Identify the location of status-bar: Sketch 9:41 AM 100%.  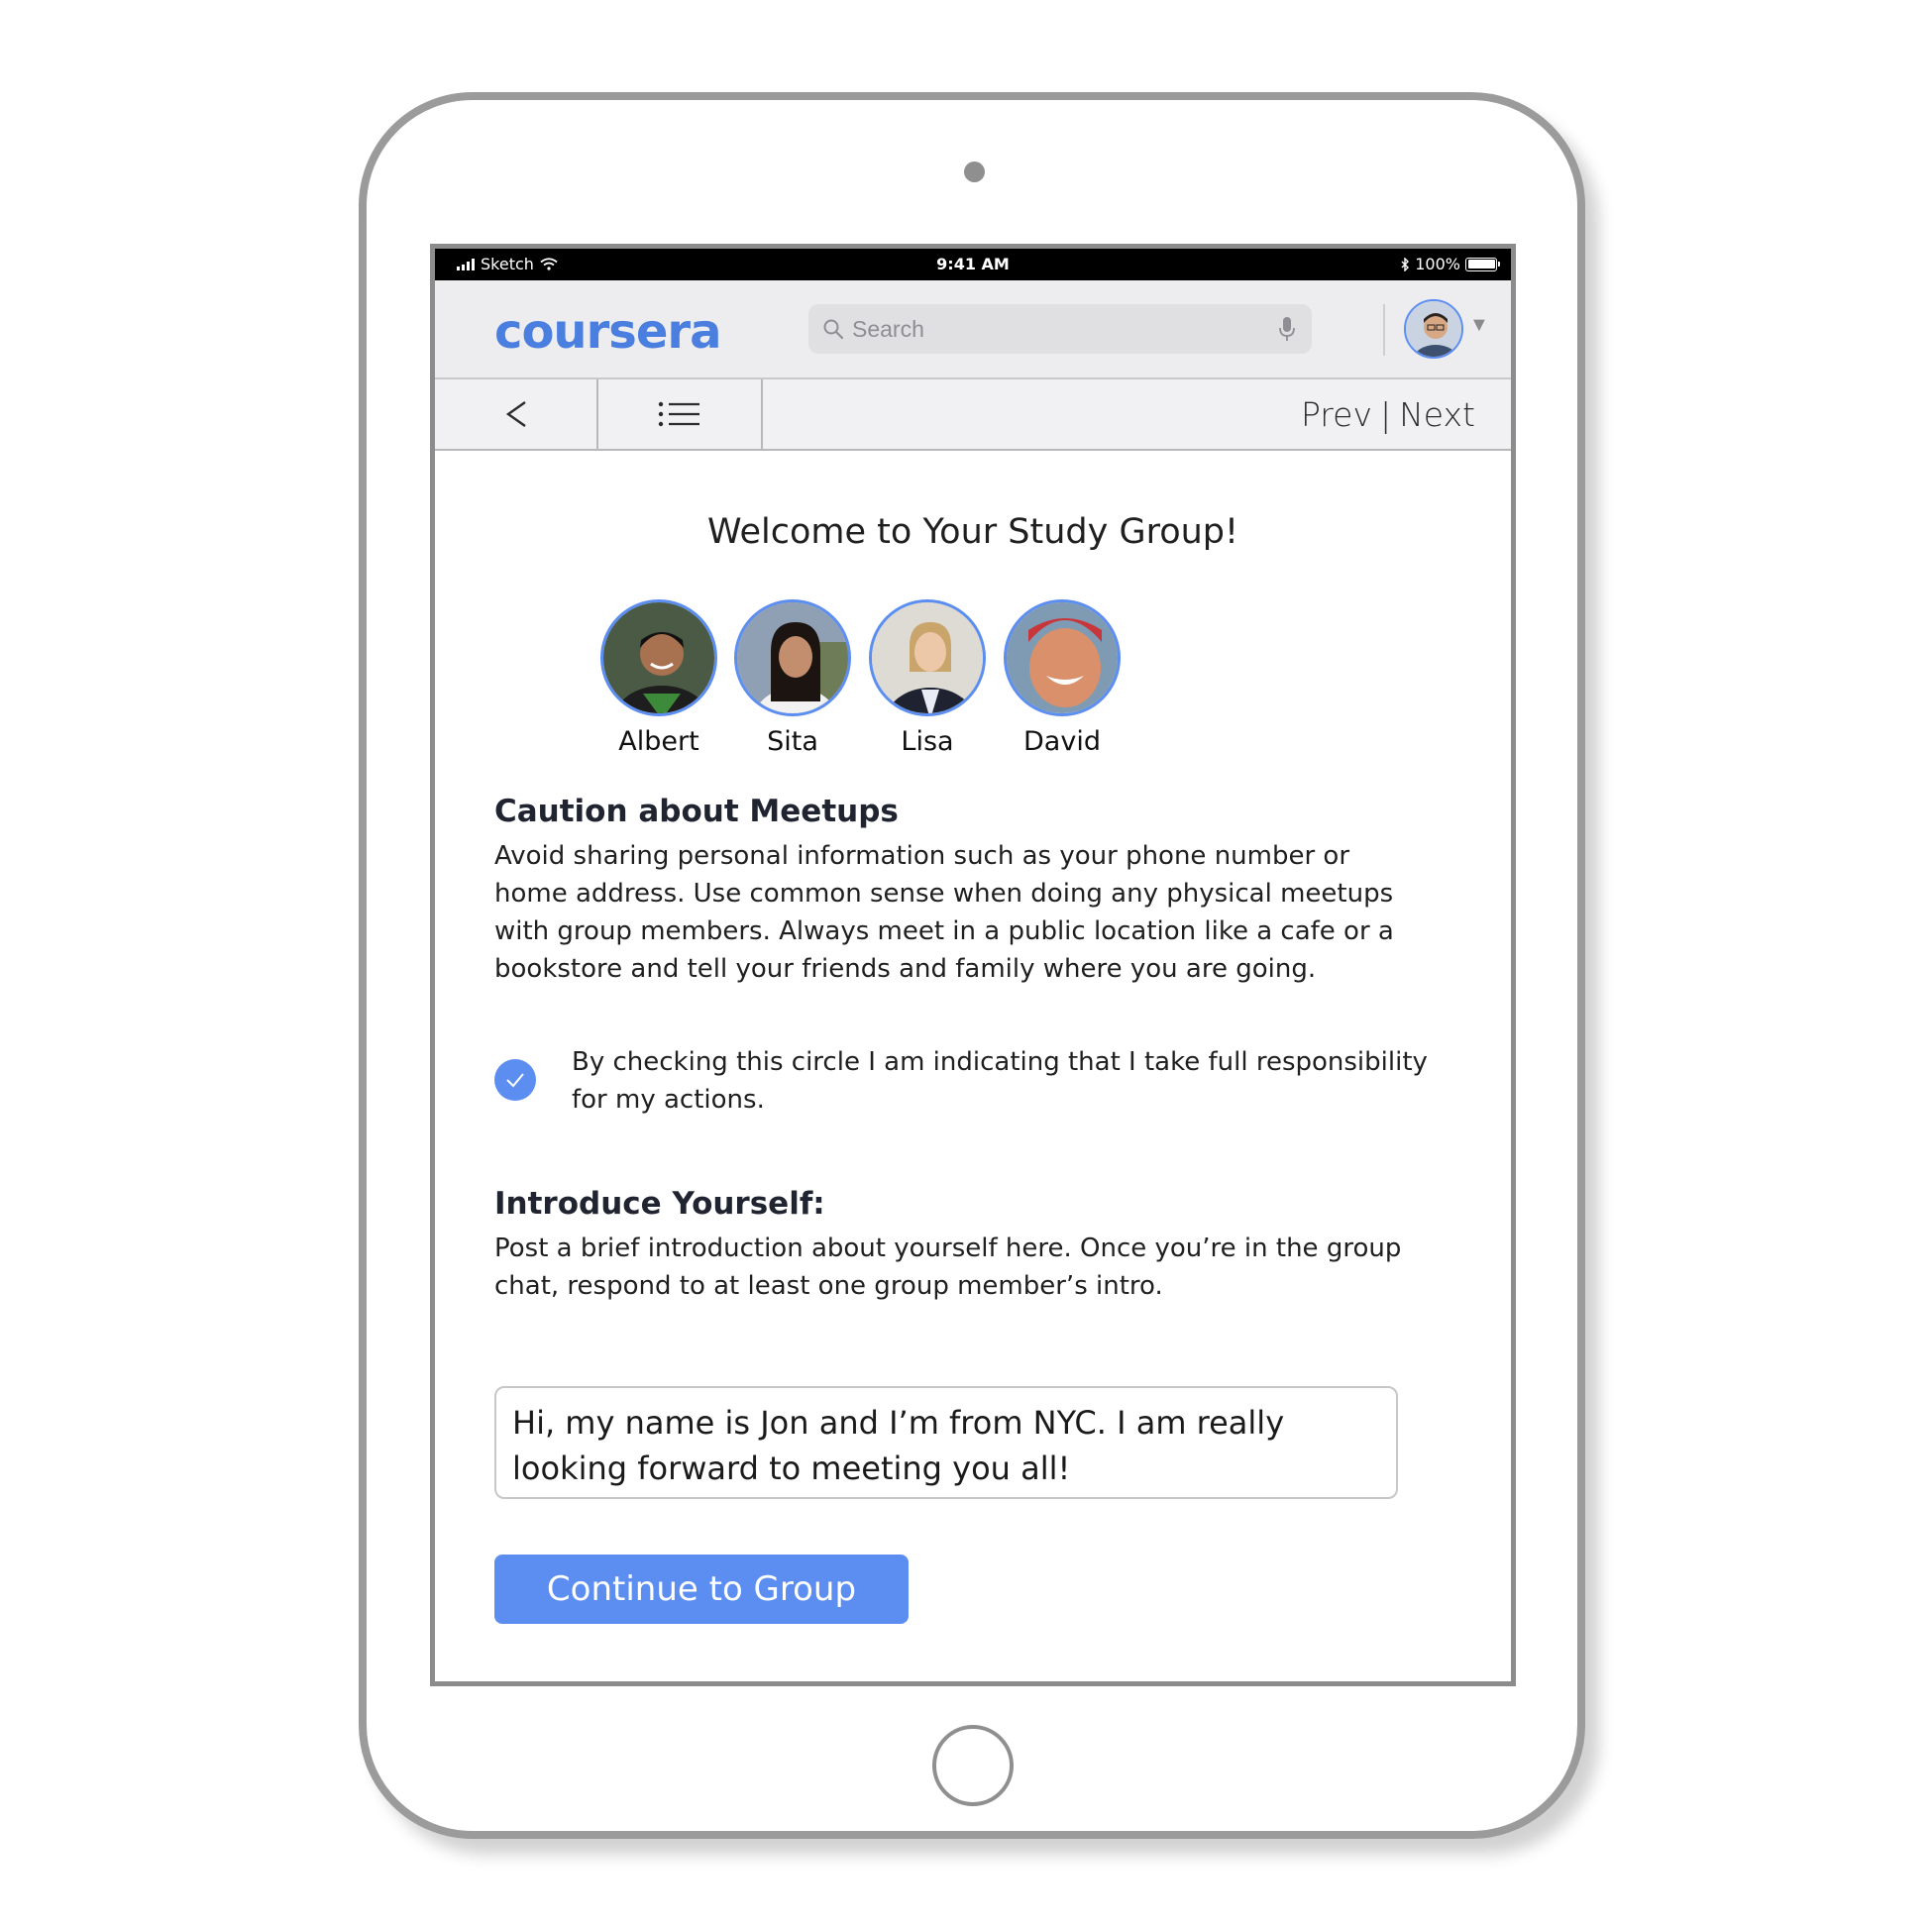
(973, 264).